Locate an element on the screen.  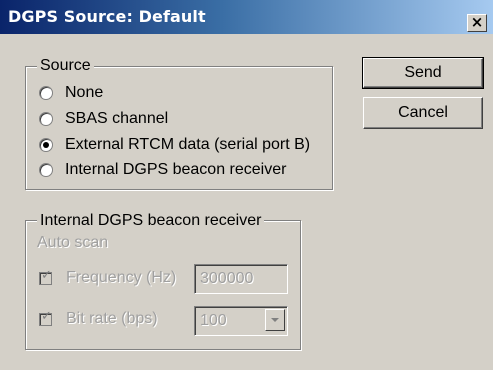
title-bar: DGPS Source: Default × is located at coordinates (246, 17).